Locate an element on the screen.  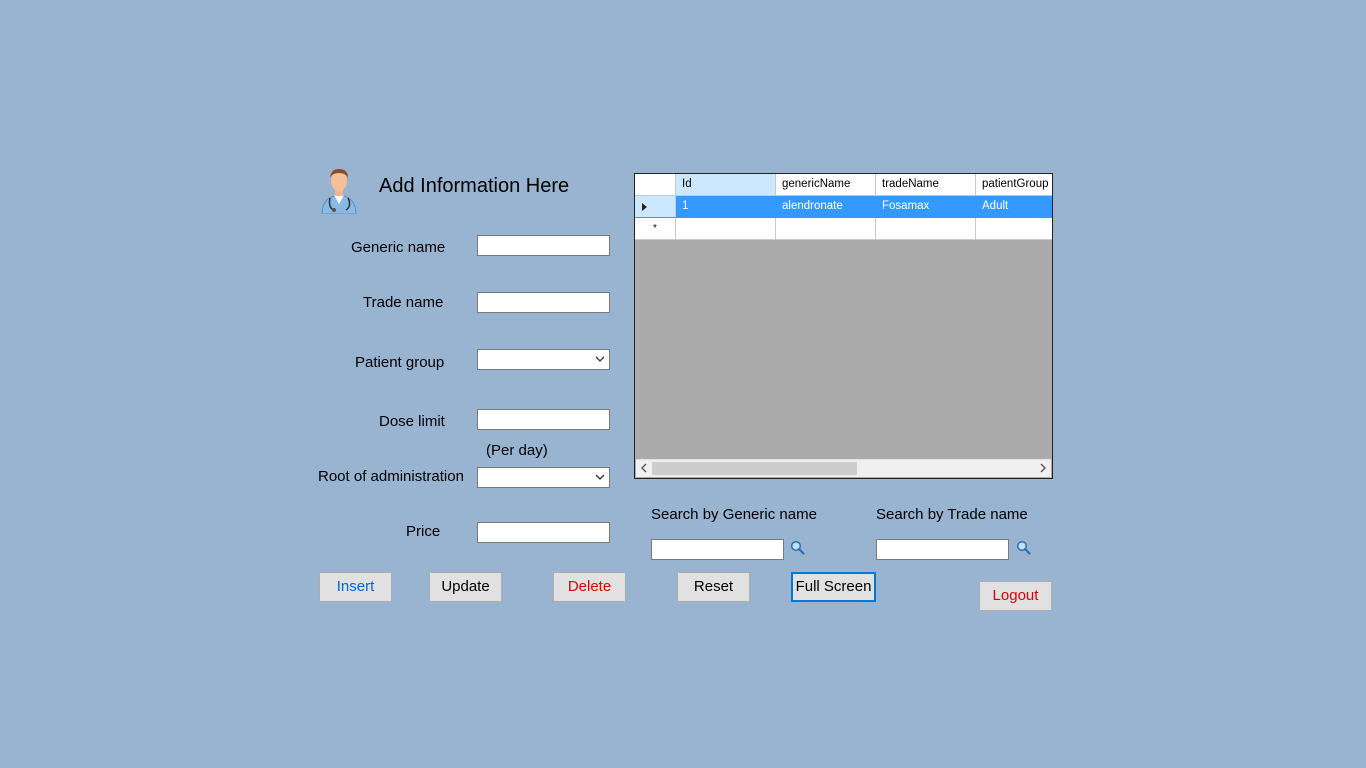
new-cell-generic-name is located at coordinates (826, 229).